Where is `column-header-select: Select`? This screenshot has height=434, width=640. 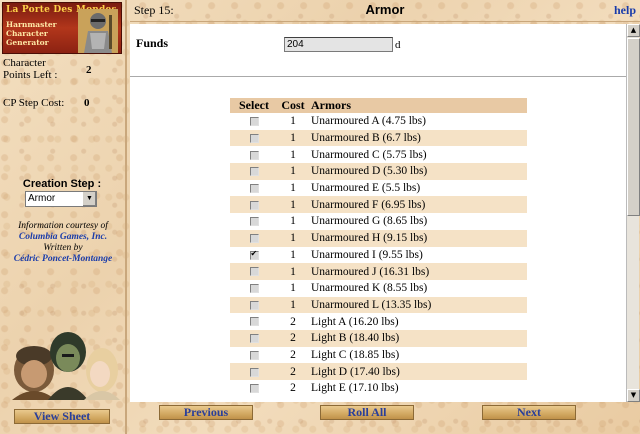
column-header-select: Select is located at coordinates (254, 105).